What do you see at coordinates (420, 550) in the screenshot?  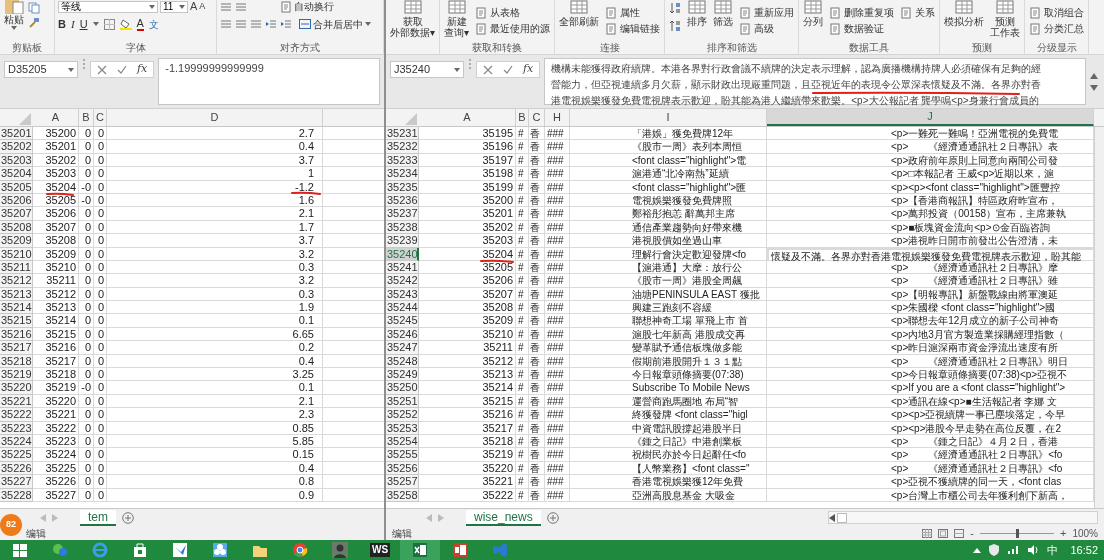 I see `spreadsheet-app-icon` at bounding box center [420, 550].